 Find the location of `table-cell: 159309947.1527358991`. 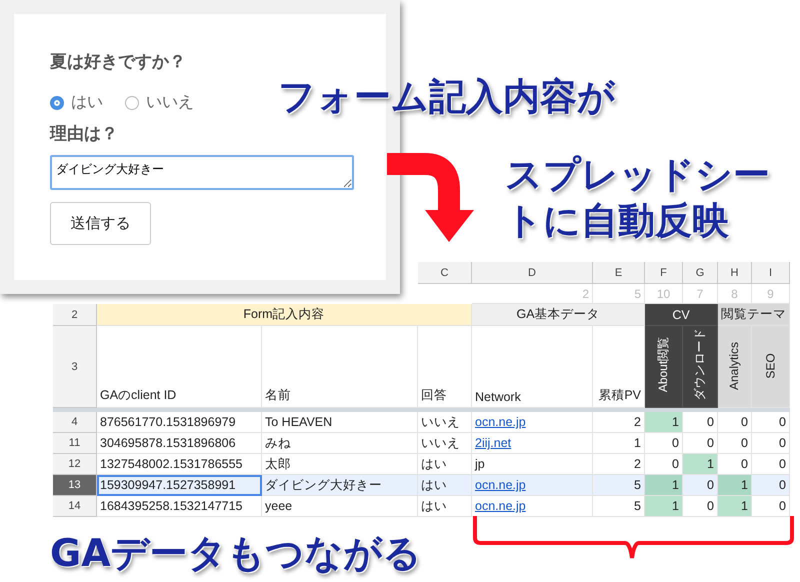

table-cell: 159309947.1527358991 is located at coordinates (179, 485).